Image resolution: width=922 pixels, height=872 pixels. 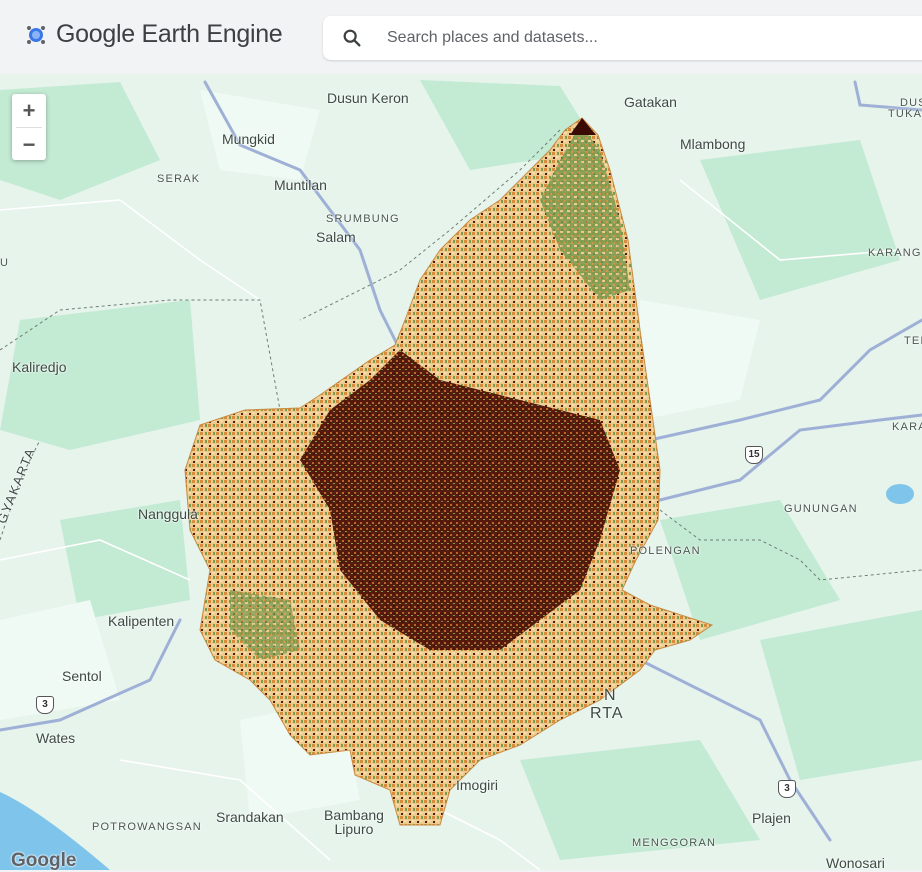 What do you see at coordinates (477, 785) in the screenshot?
I see `label-imogiri: Imogiri` at bounding box center [477, 785].